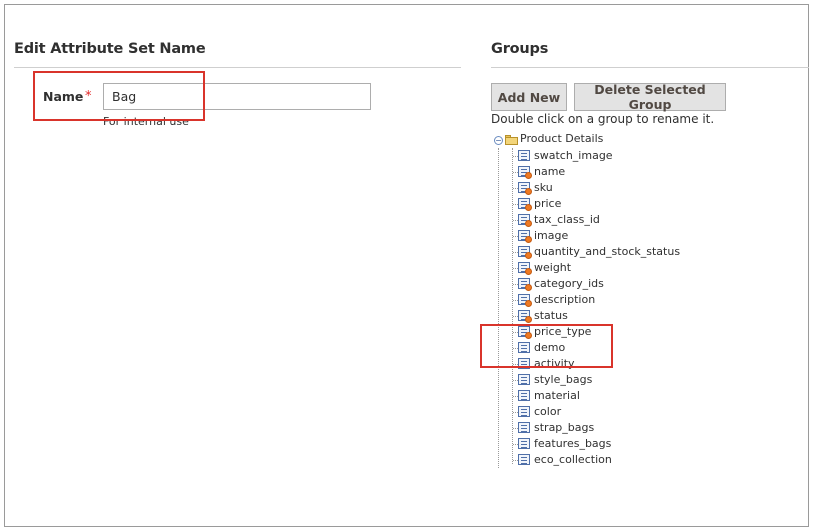 The height and width of the screenshot is (532, 815). Describe the element at coordinates (573, 443) in the screenshot. I see `tree-node-label: features_bags` at that location.